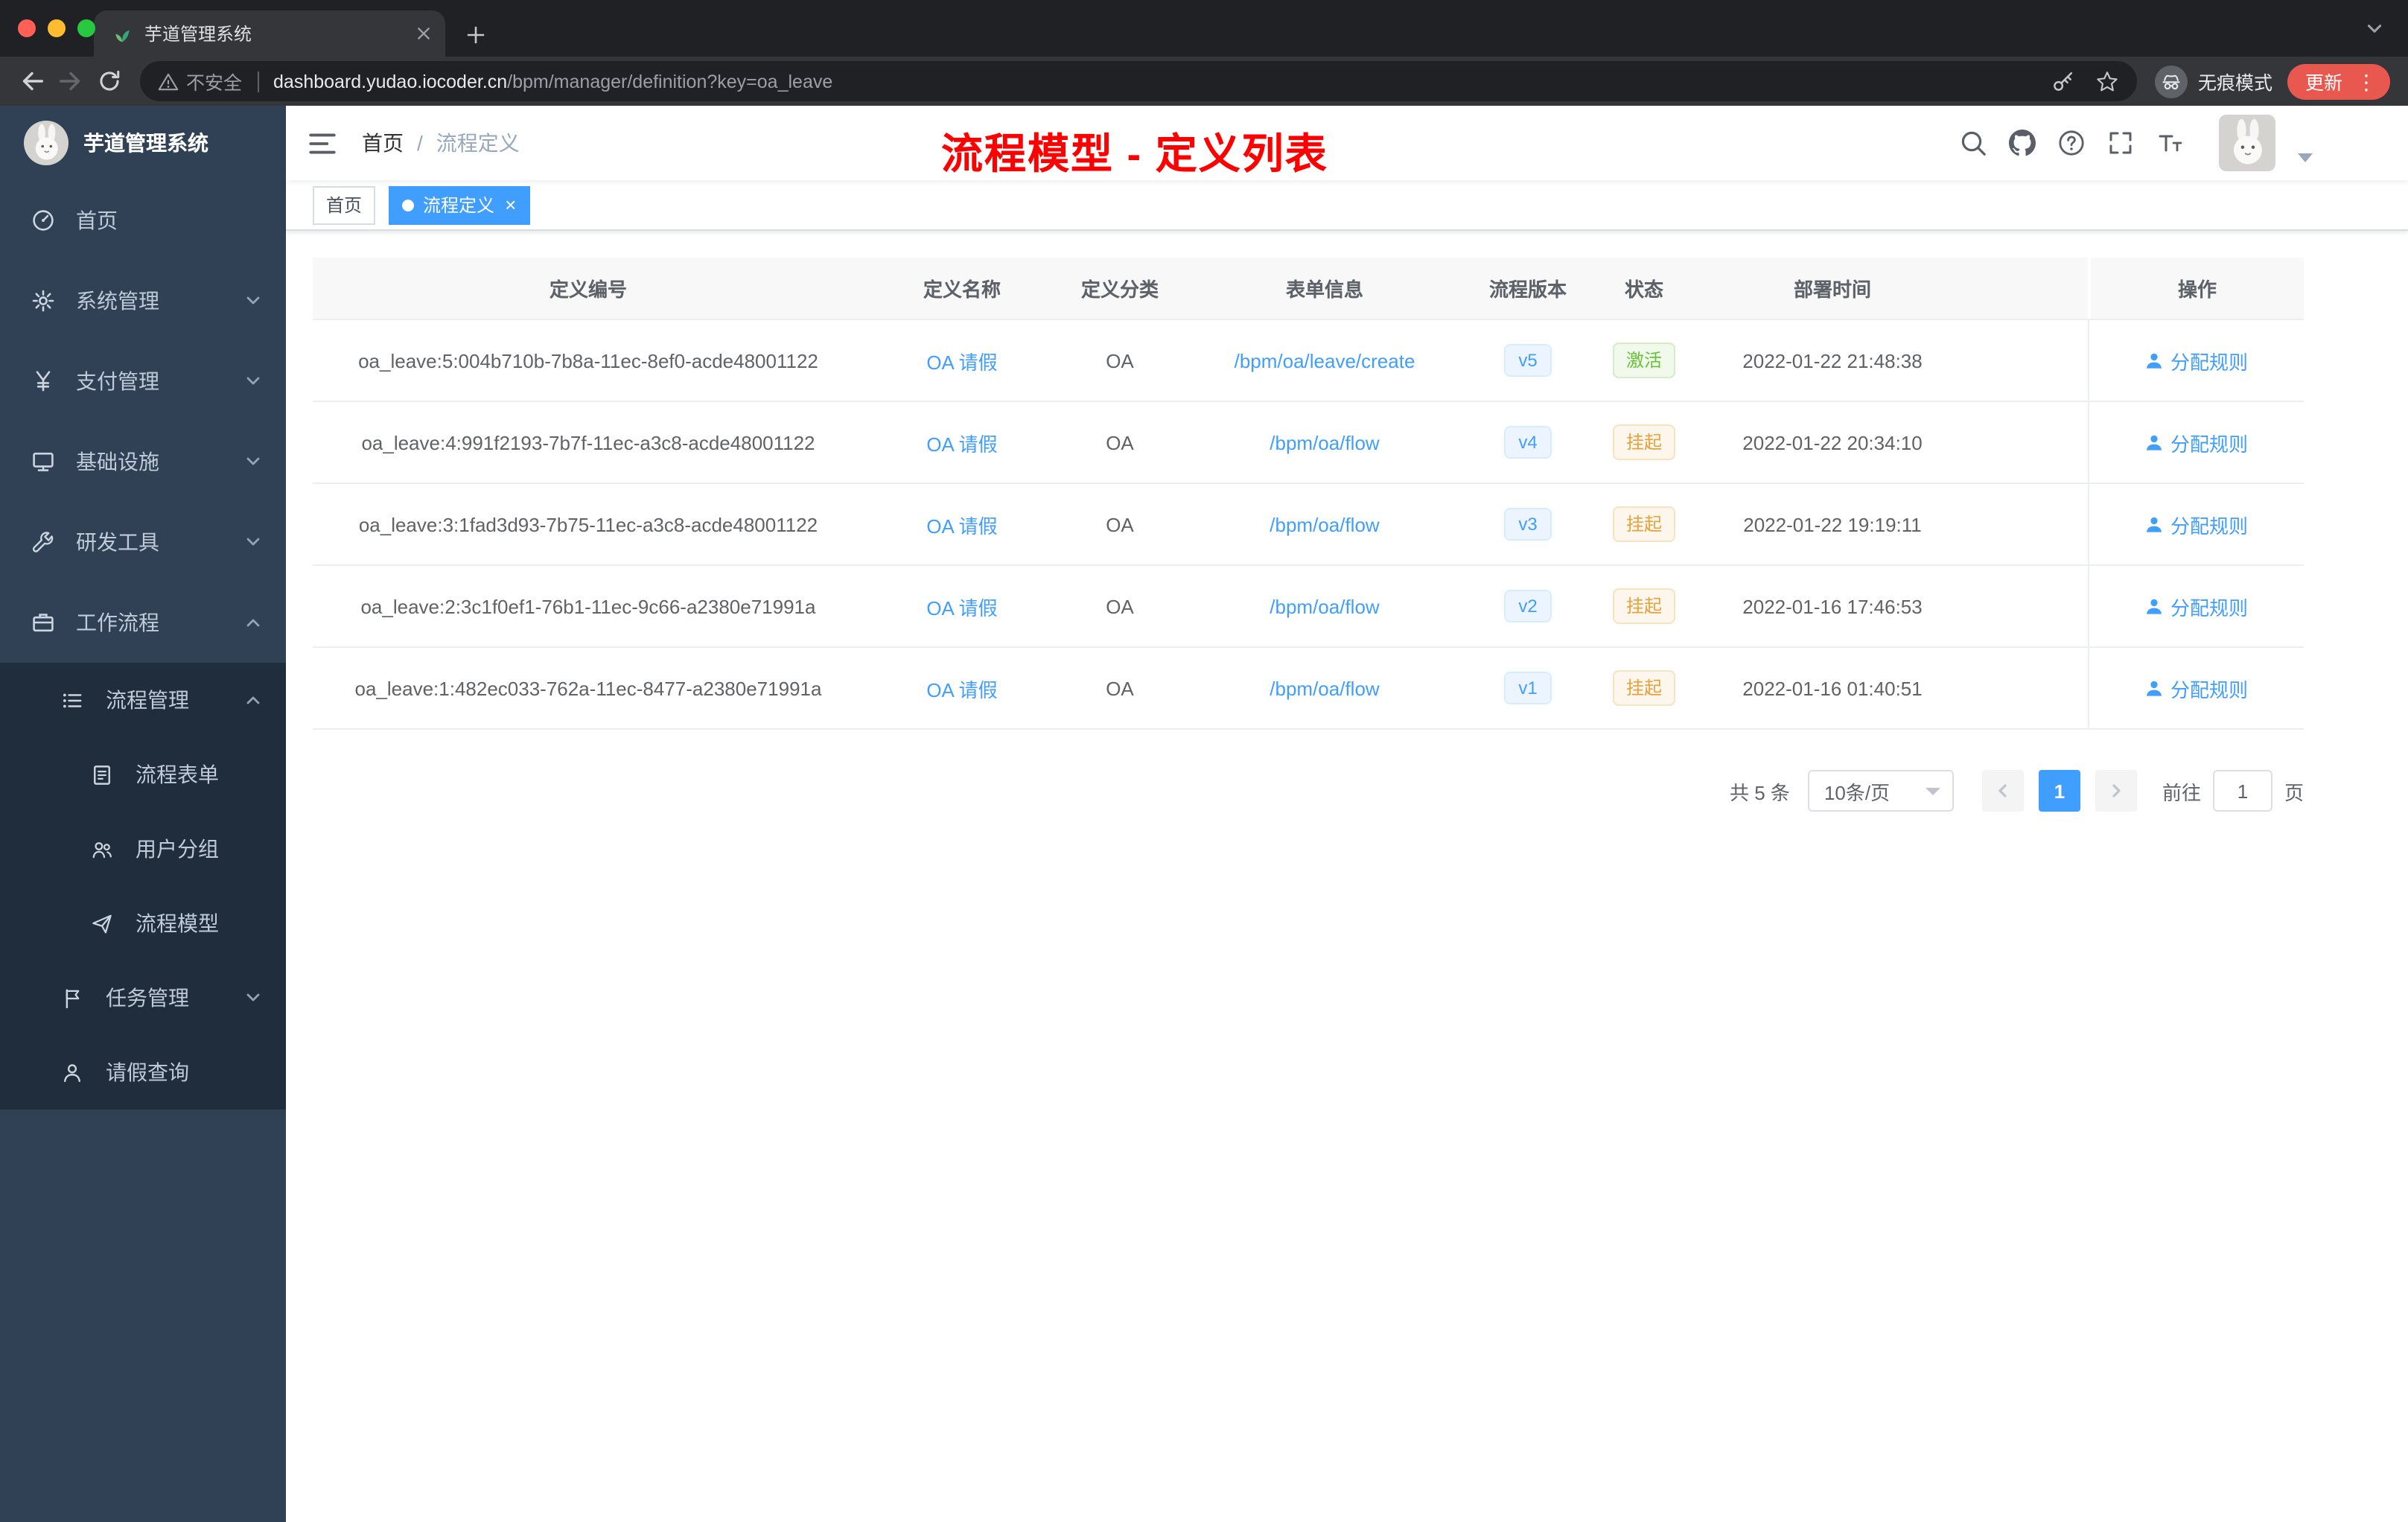 This screenshot has height=1522, width=2408. Describe the element at coordinates (143, 849) in the screenshot. I see `sidebar-item-user-group: 用户分组` at that location.